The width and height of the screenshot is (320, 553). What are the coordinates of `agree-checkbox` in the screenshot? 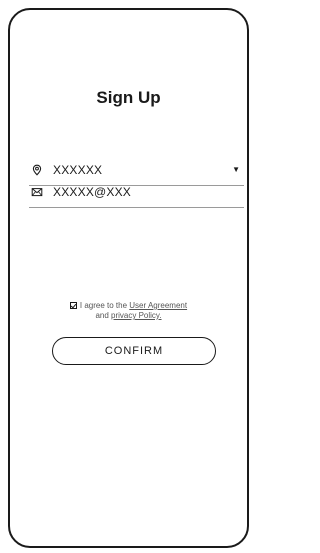 It's located at (73, 305).